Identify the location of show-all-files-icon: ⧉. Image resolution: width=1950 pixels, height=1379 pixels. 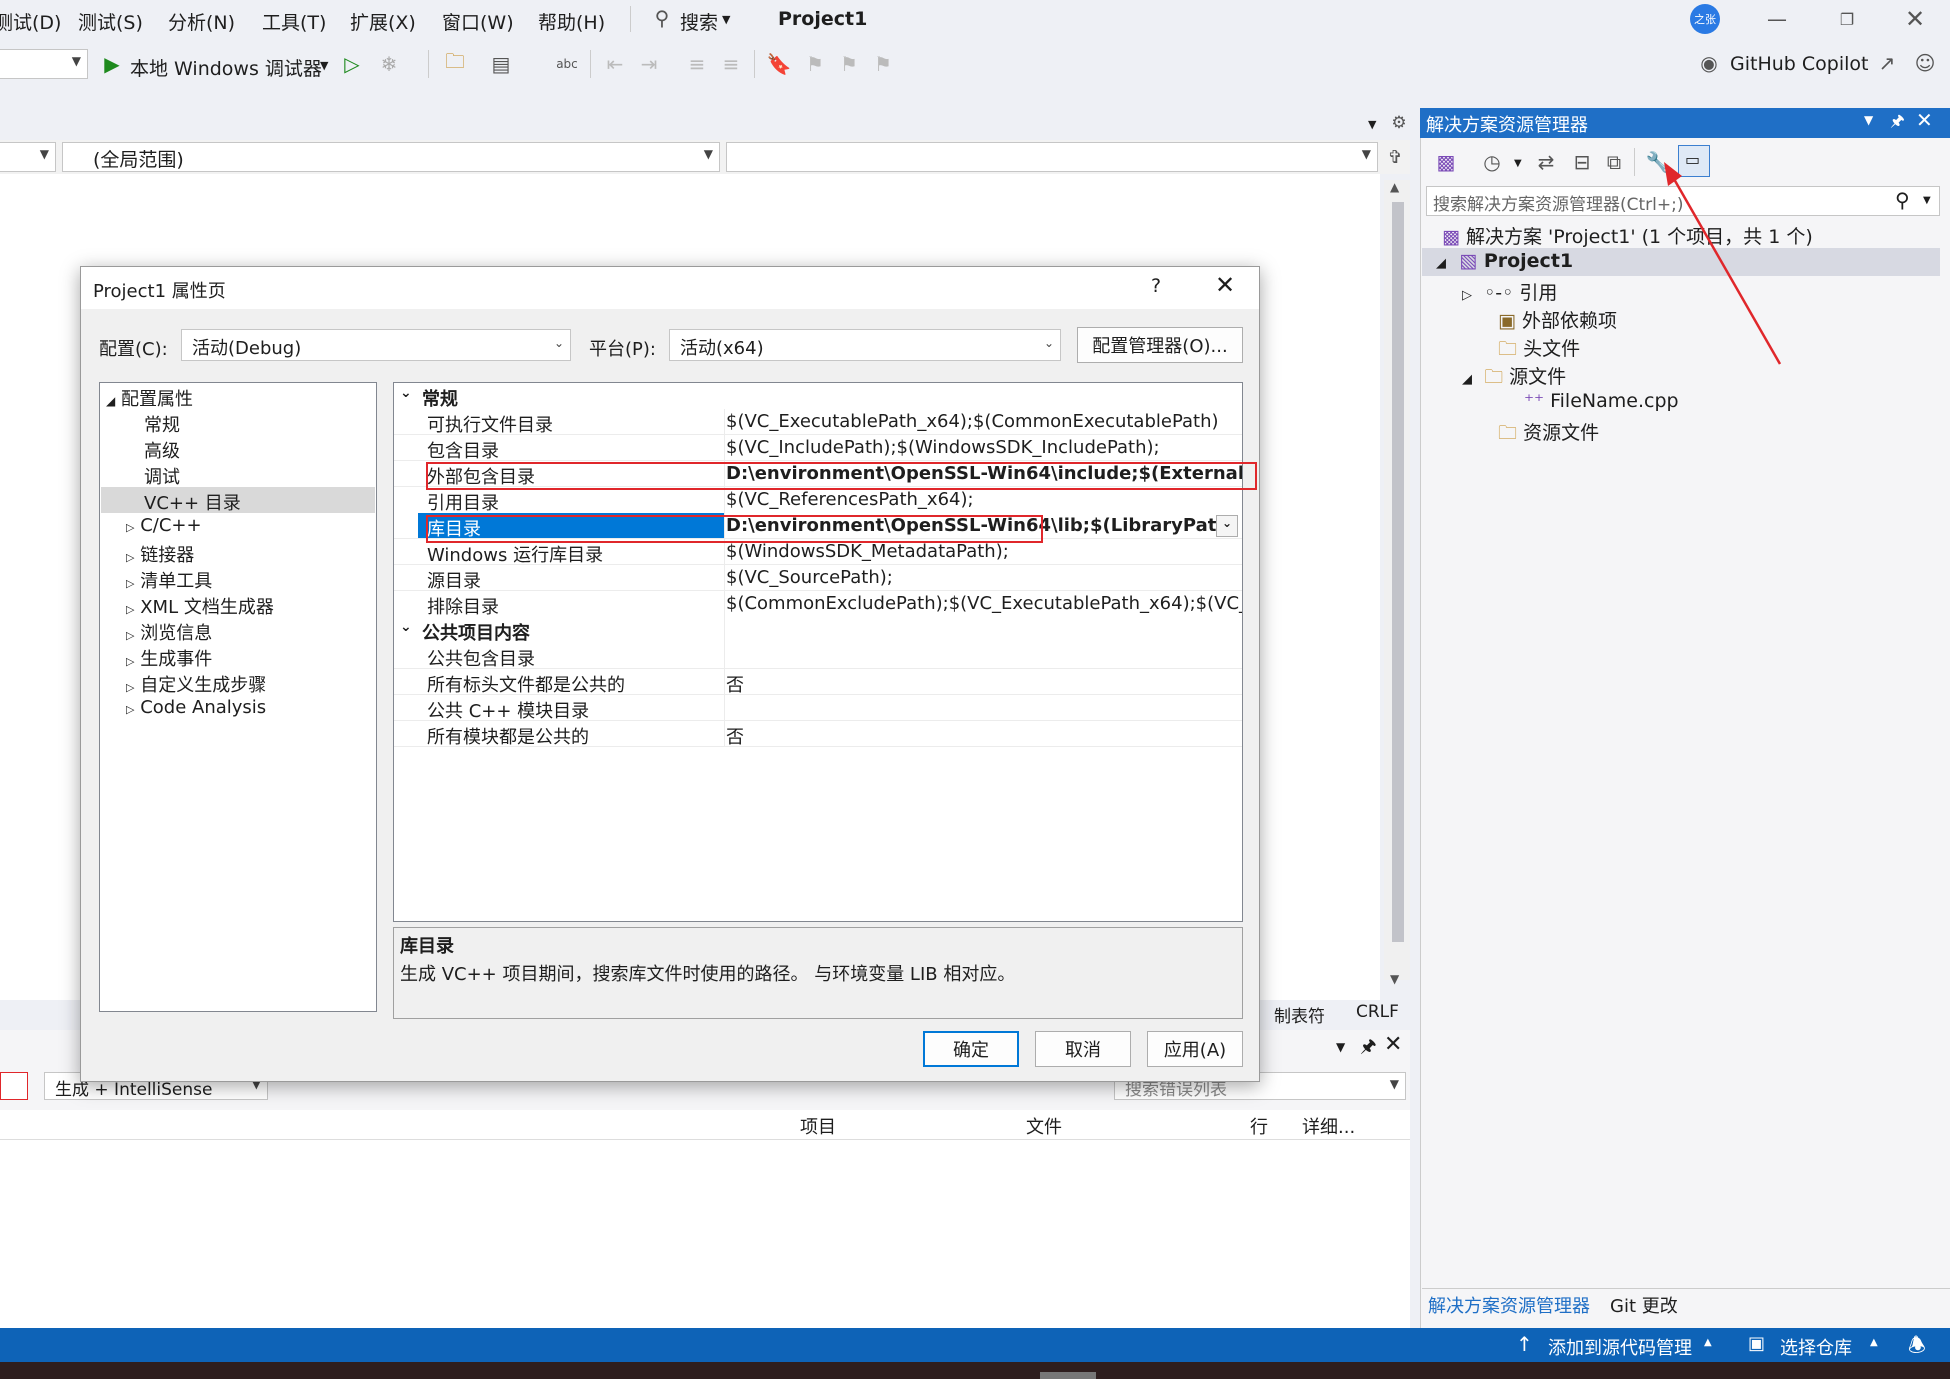
(1614, 162).